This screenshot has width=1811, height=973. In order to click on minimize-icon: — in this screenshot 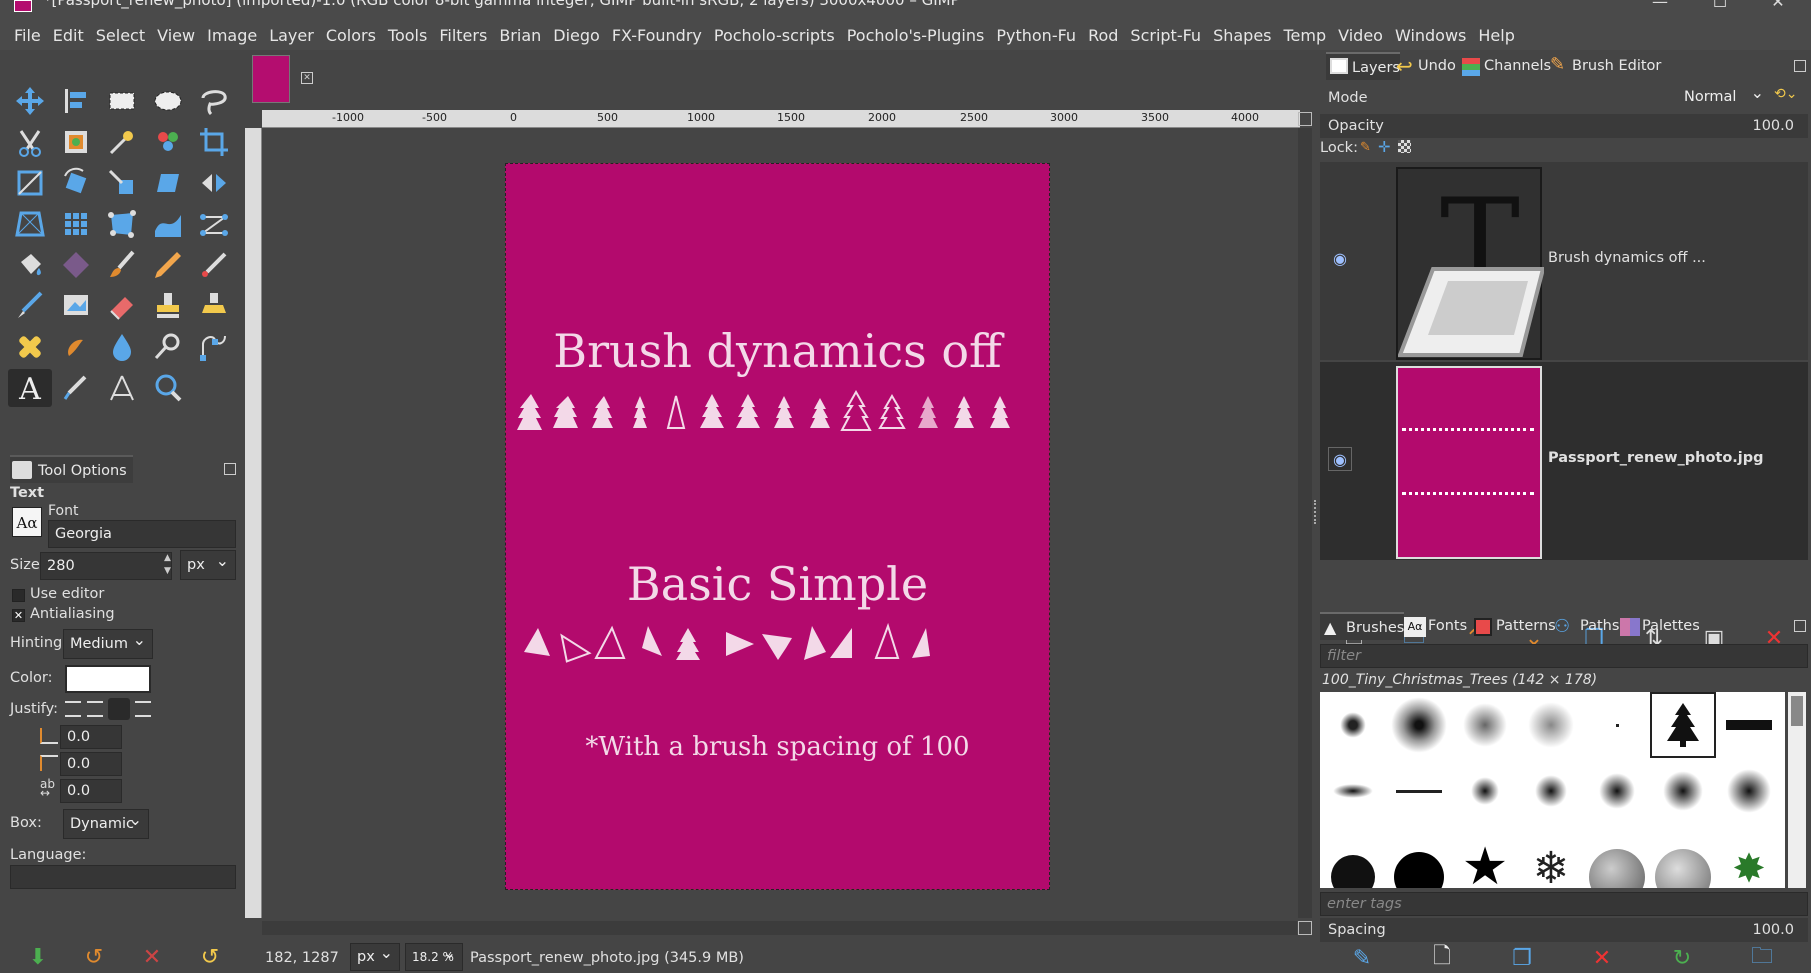, I will do `click(1660, 7)`.